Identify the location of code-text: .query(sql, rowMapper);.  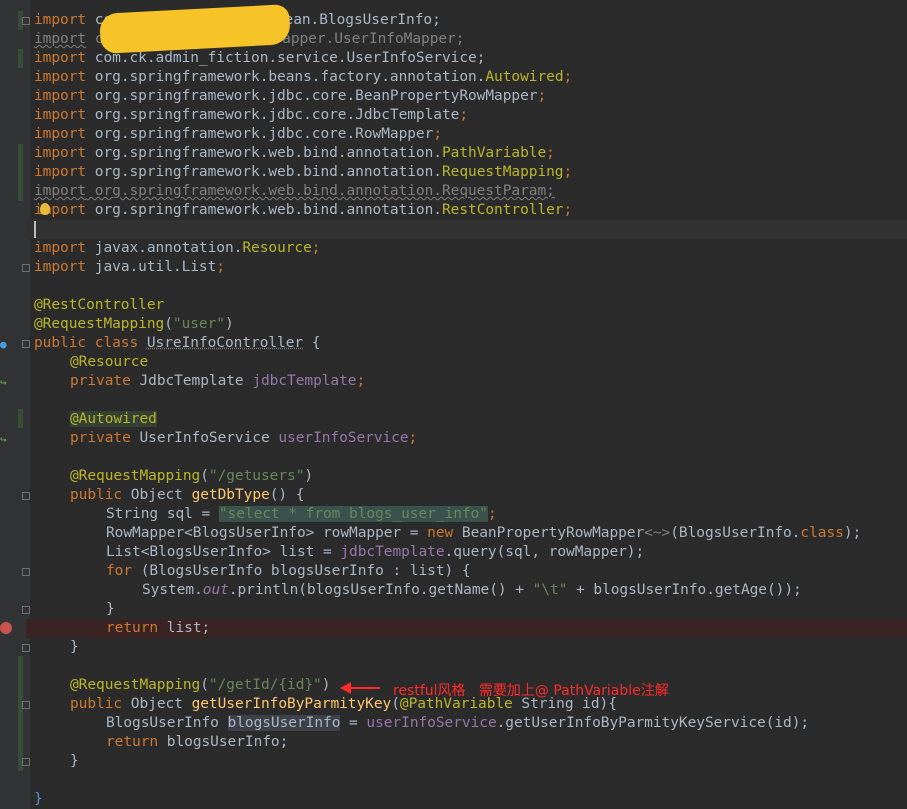
(544, 552).